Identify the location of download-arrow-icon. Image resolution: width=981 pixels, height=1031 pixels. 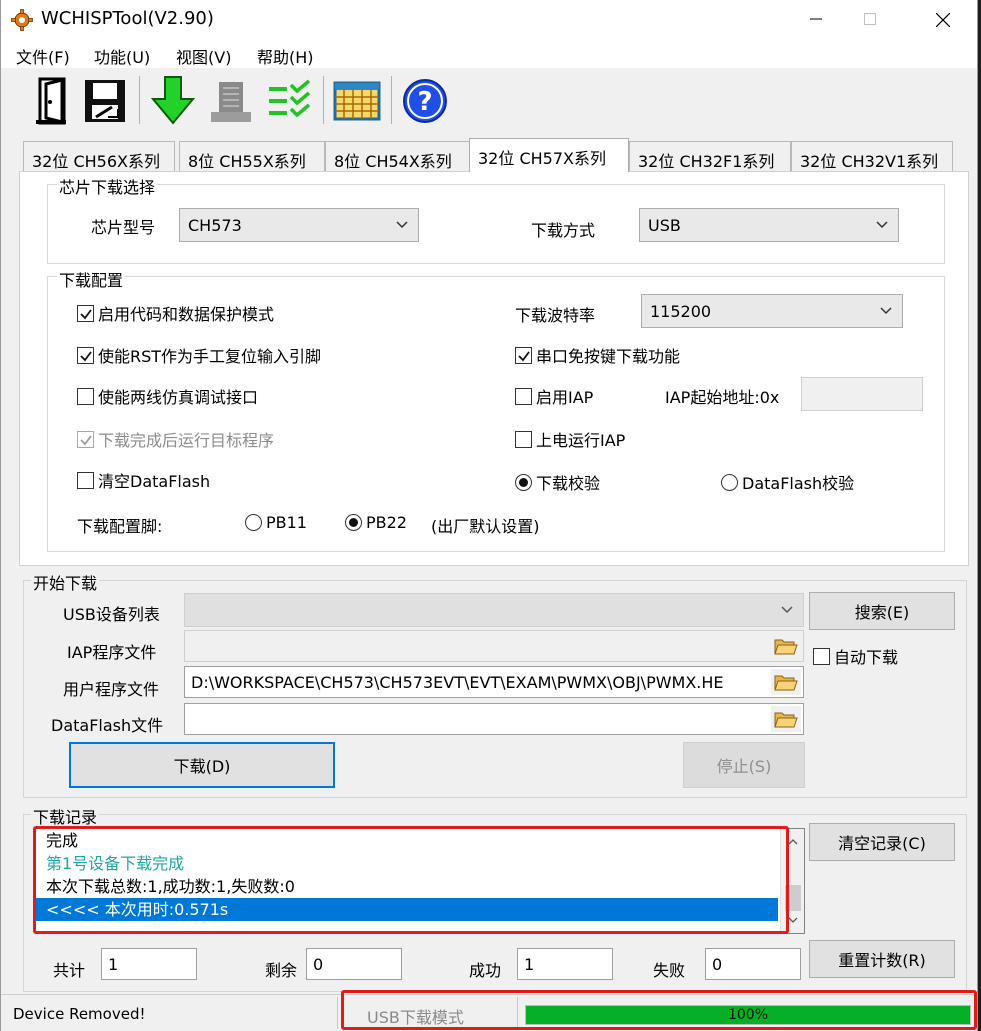
(173, 100).